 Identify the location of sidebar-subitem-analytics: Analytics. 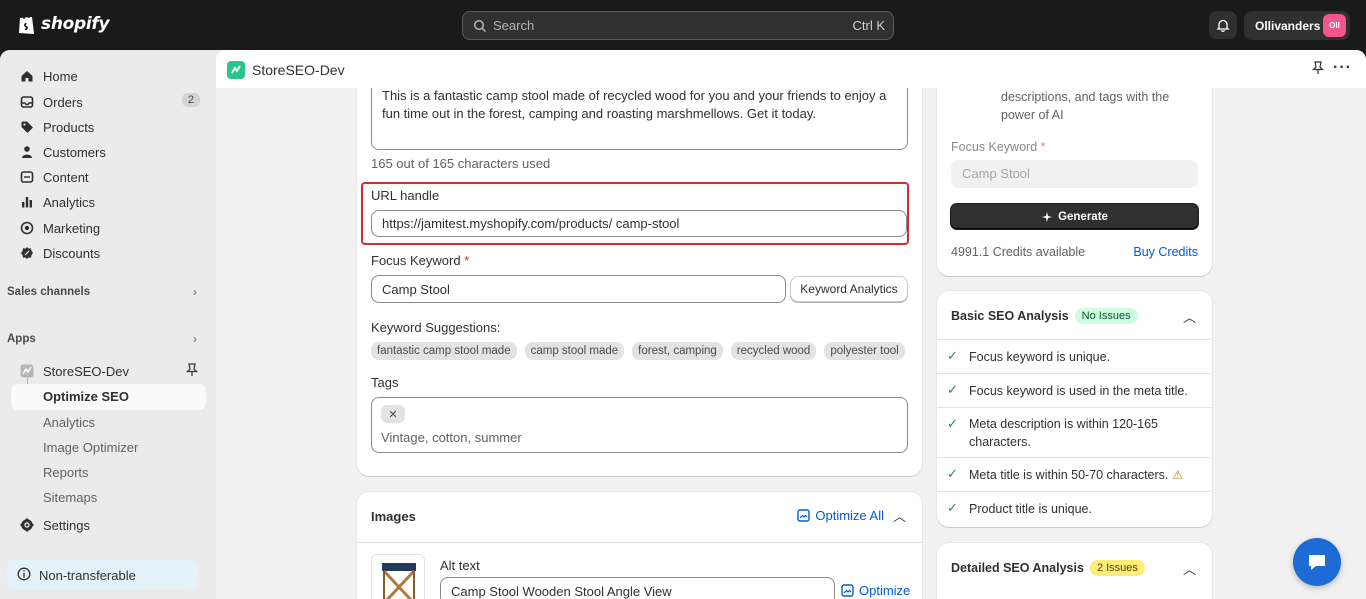
(69, 422).